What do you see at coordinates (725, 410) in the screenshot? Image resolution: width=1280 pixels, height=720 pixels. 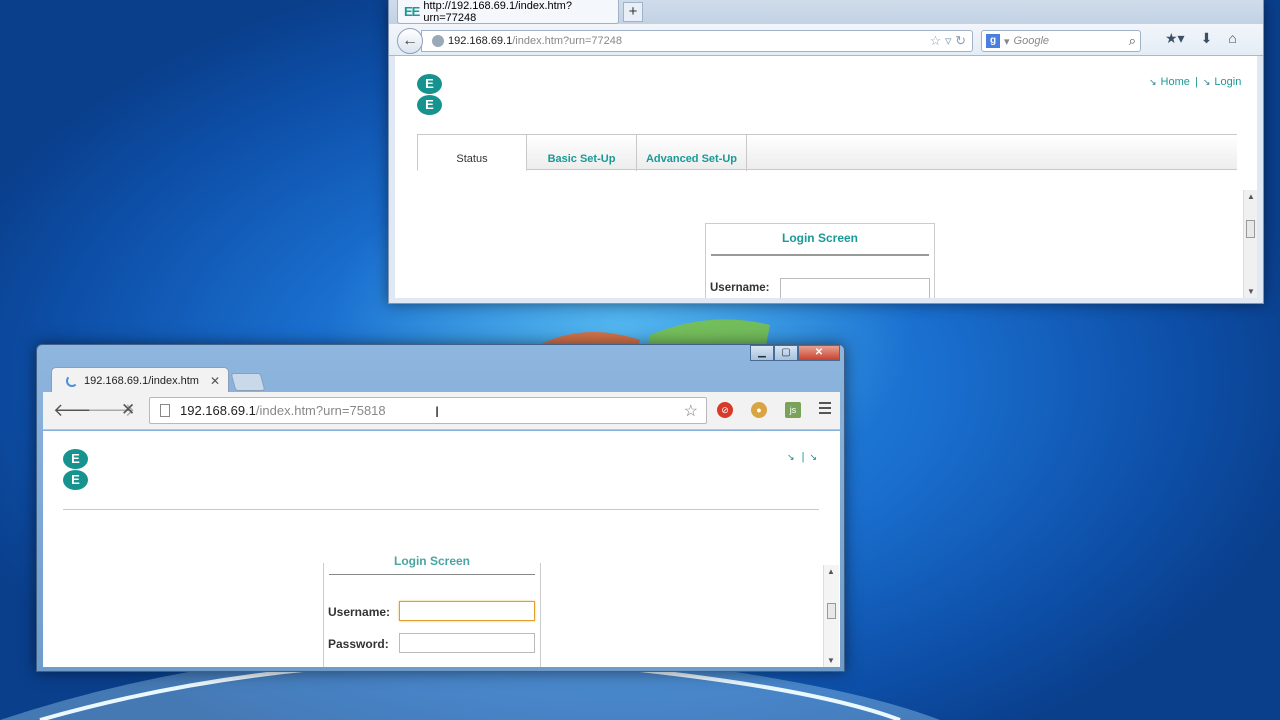 I see `extension-red-icon: ⊘` at bounding box center [725, 410].